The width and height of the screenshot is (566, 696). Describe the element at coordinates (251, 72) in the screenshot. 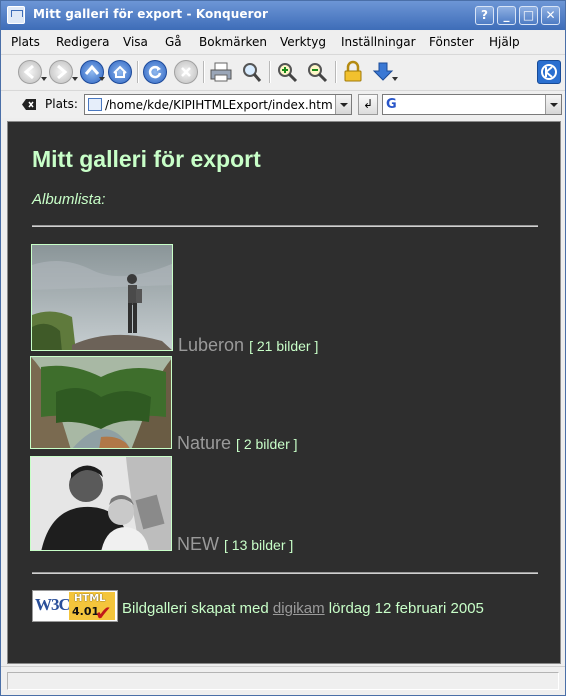

I see `find-icon` at that location.